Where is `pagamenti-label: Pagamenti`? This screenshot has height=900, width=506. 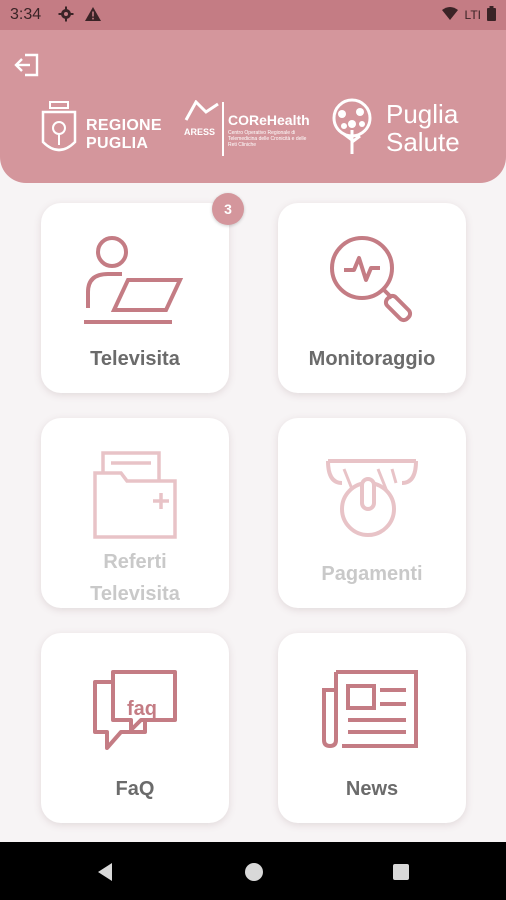
pagamenti-label: Pagamenti is located at coordinates (372, 574).